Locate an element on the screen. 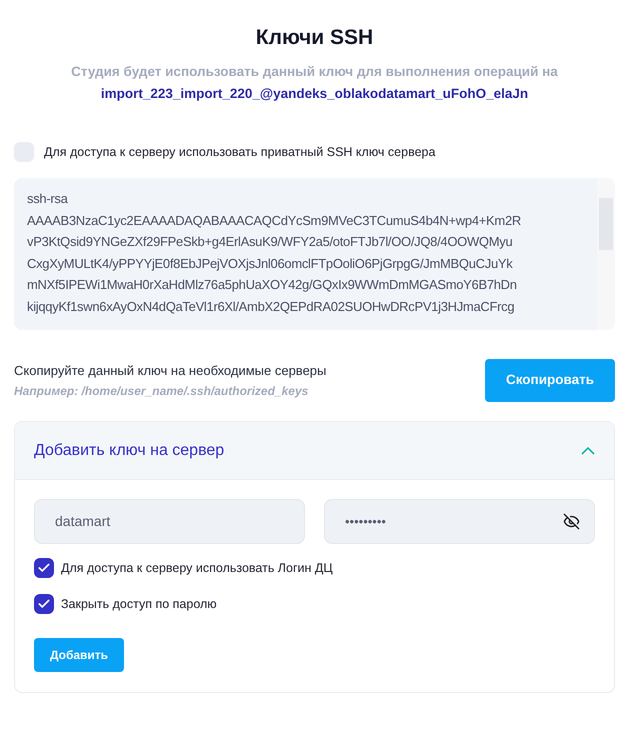 This screenshot has height=730, width=629. chevron-up-icon is located at coordinates (588, 450).